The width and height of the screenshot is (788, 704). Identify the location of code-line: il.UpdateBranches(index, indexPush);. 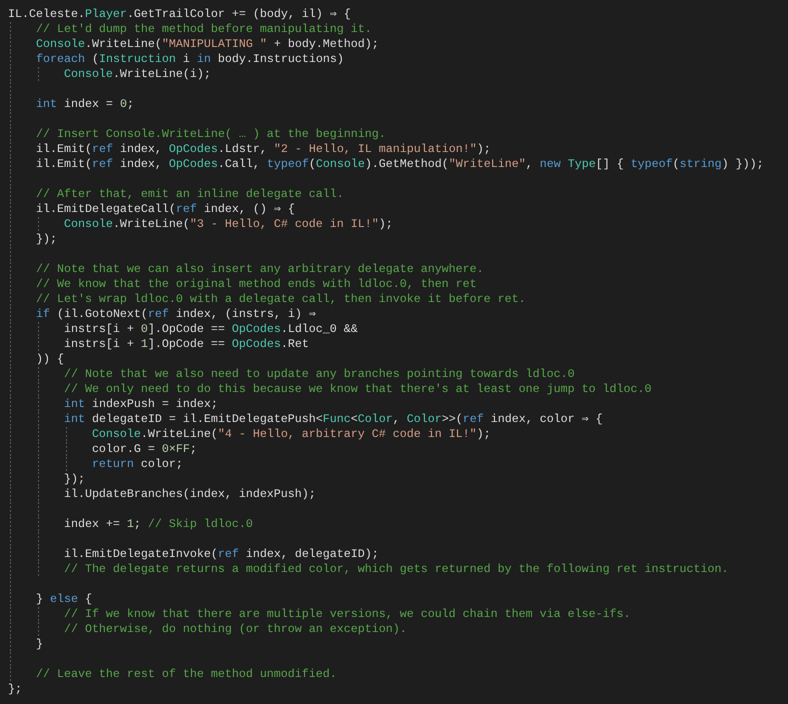
(189, 494).